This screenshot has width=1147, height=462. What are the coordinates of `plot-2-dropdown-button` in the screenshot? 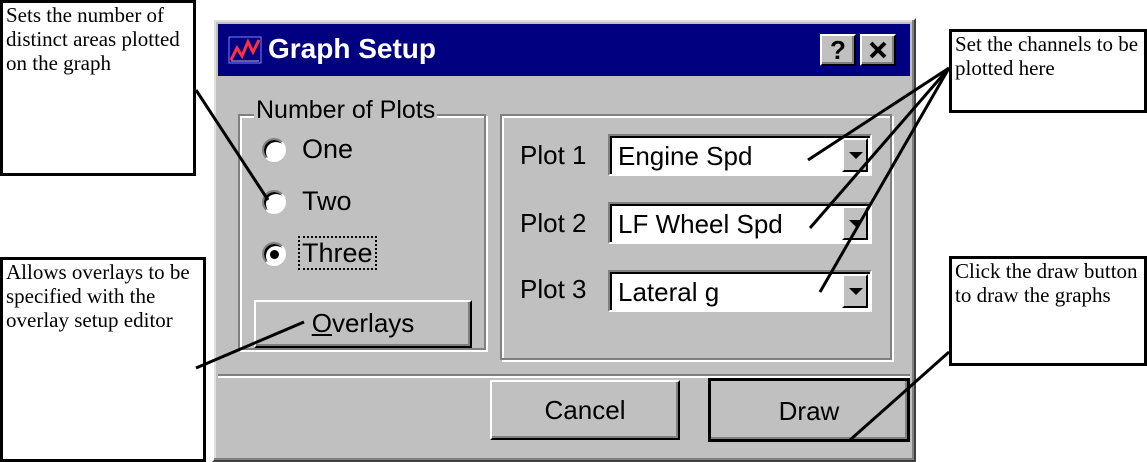 It's located at (855, 223).